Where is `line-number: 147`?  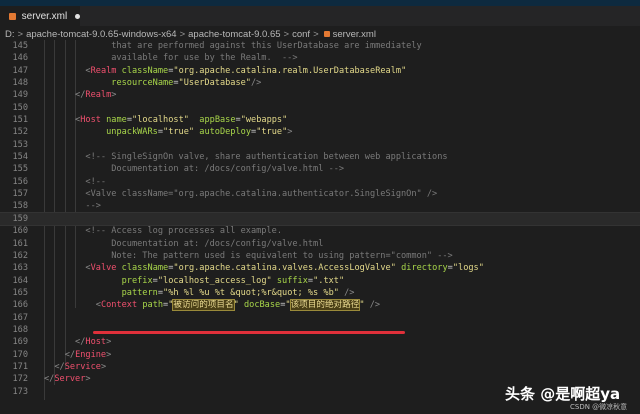 line-number: 147 is located at coordinates (20, 70).